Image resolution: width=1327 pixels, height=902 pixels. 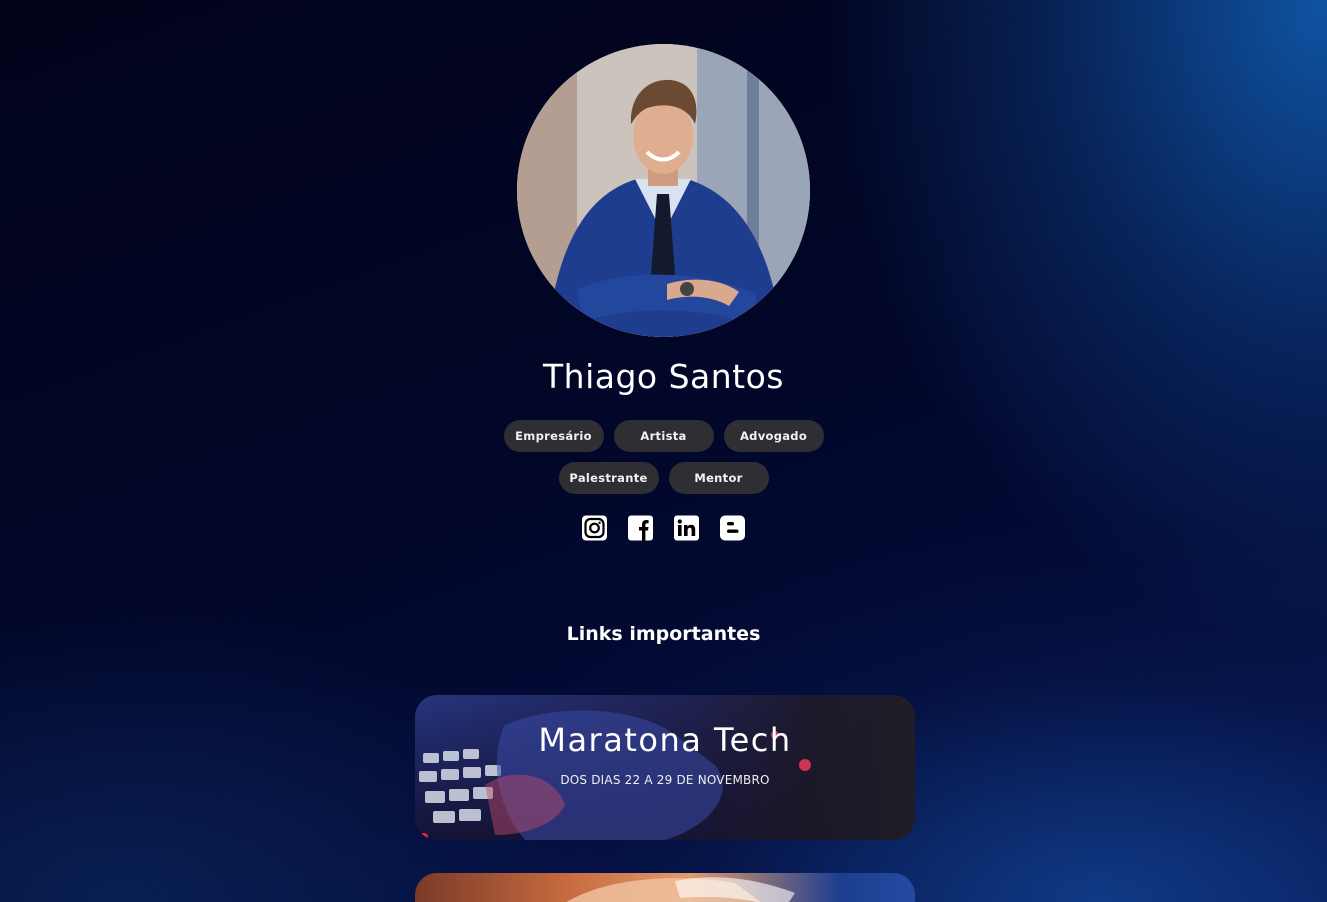 I want to click on tag-mentor: Mentor, so click(x=718, y=478).